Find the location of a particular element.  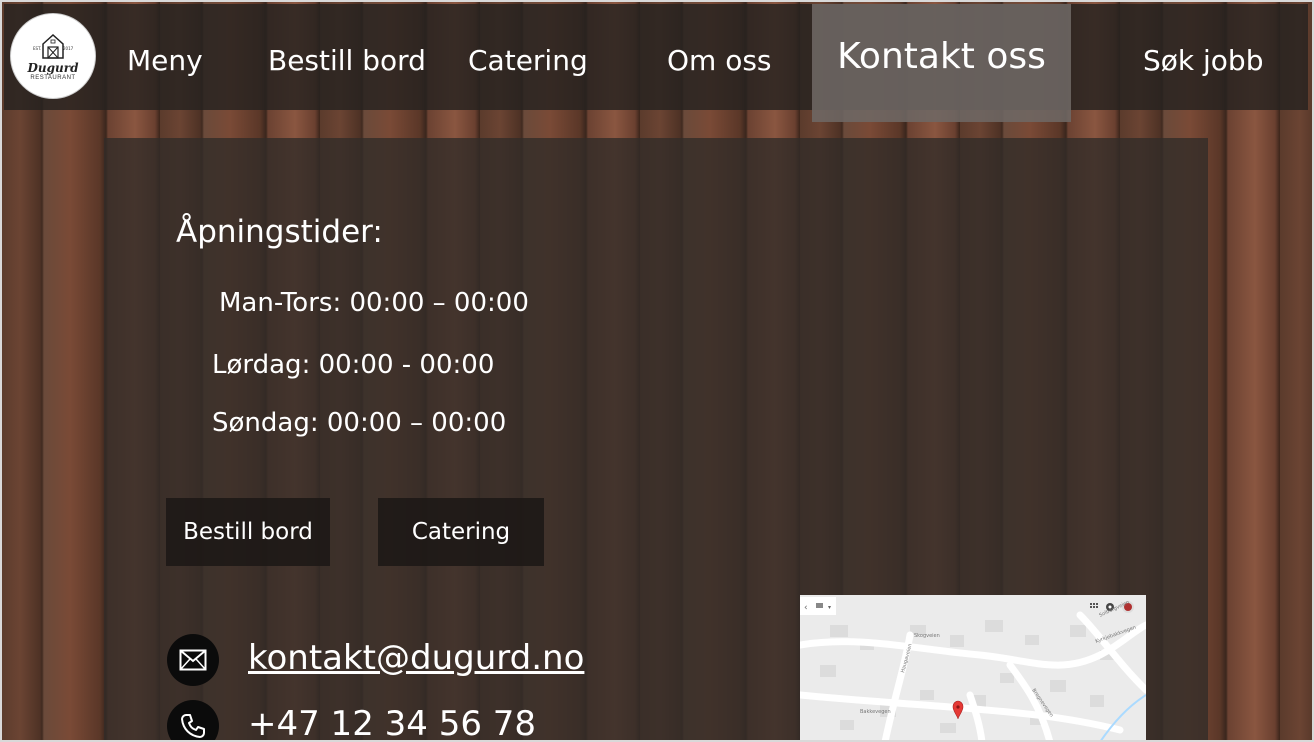

svg-text: Skogveien is located at coordinates (927, 636).